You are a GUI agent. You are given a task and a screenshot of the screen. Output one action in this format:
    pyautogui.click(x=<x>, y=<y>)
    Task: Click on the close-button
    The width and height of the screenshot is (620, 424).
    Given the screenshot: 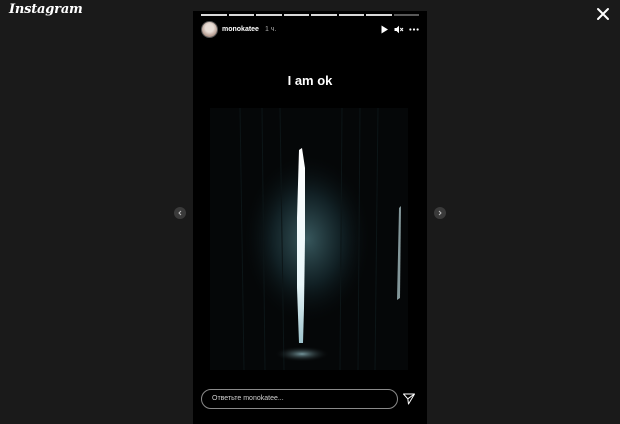 What is the action you would take?
    pyautogui.click(x=603, y=14)
    